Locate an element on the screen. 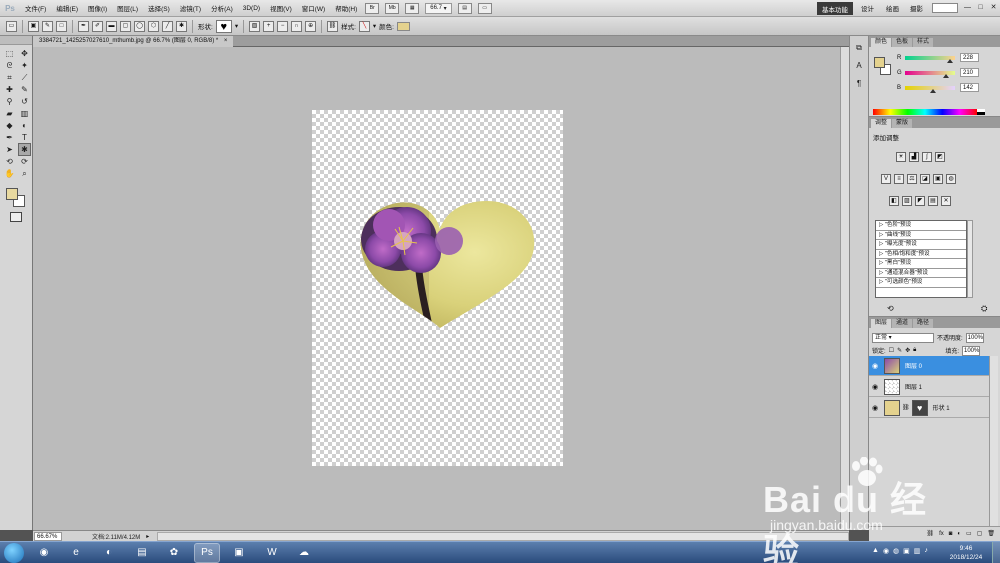 The height and width of the screenshot is (563, 1000). workspace-painting: 绘画 is located at coordinates (892, 8).